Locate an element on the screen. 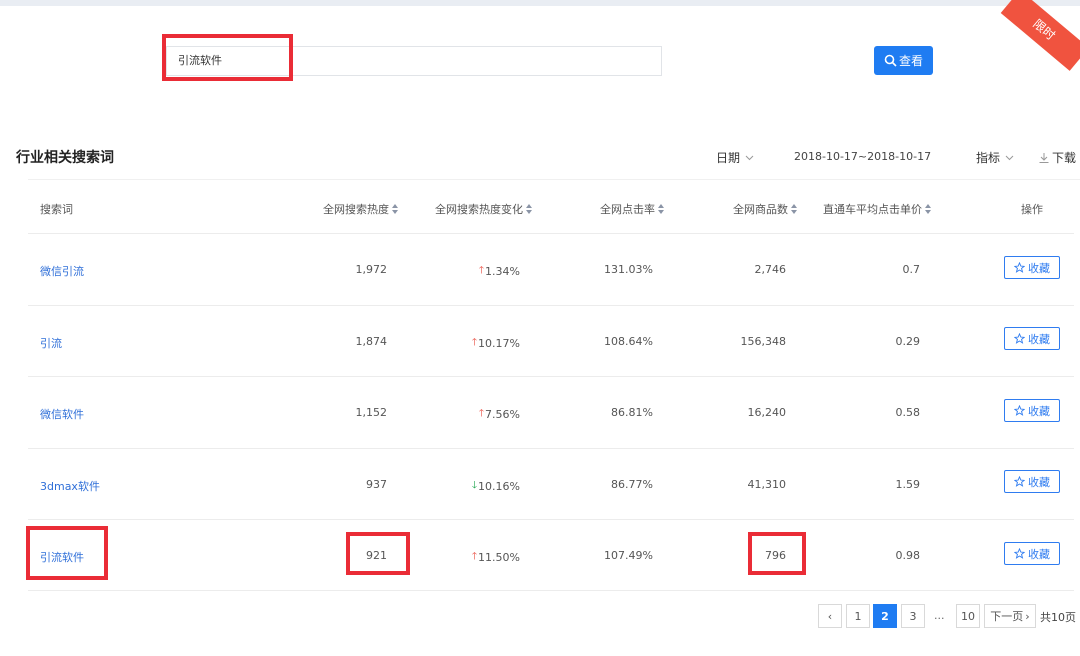  column-header-label: 搜索词 is located at coordinates (56, 209).